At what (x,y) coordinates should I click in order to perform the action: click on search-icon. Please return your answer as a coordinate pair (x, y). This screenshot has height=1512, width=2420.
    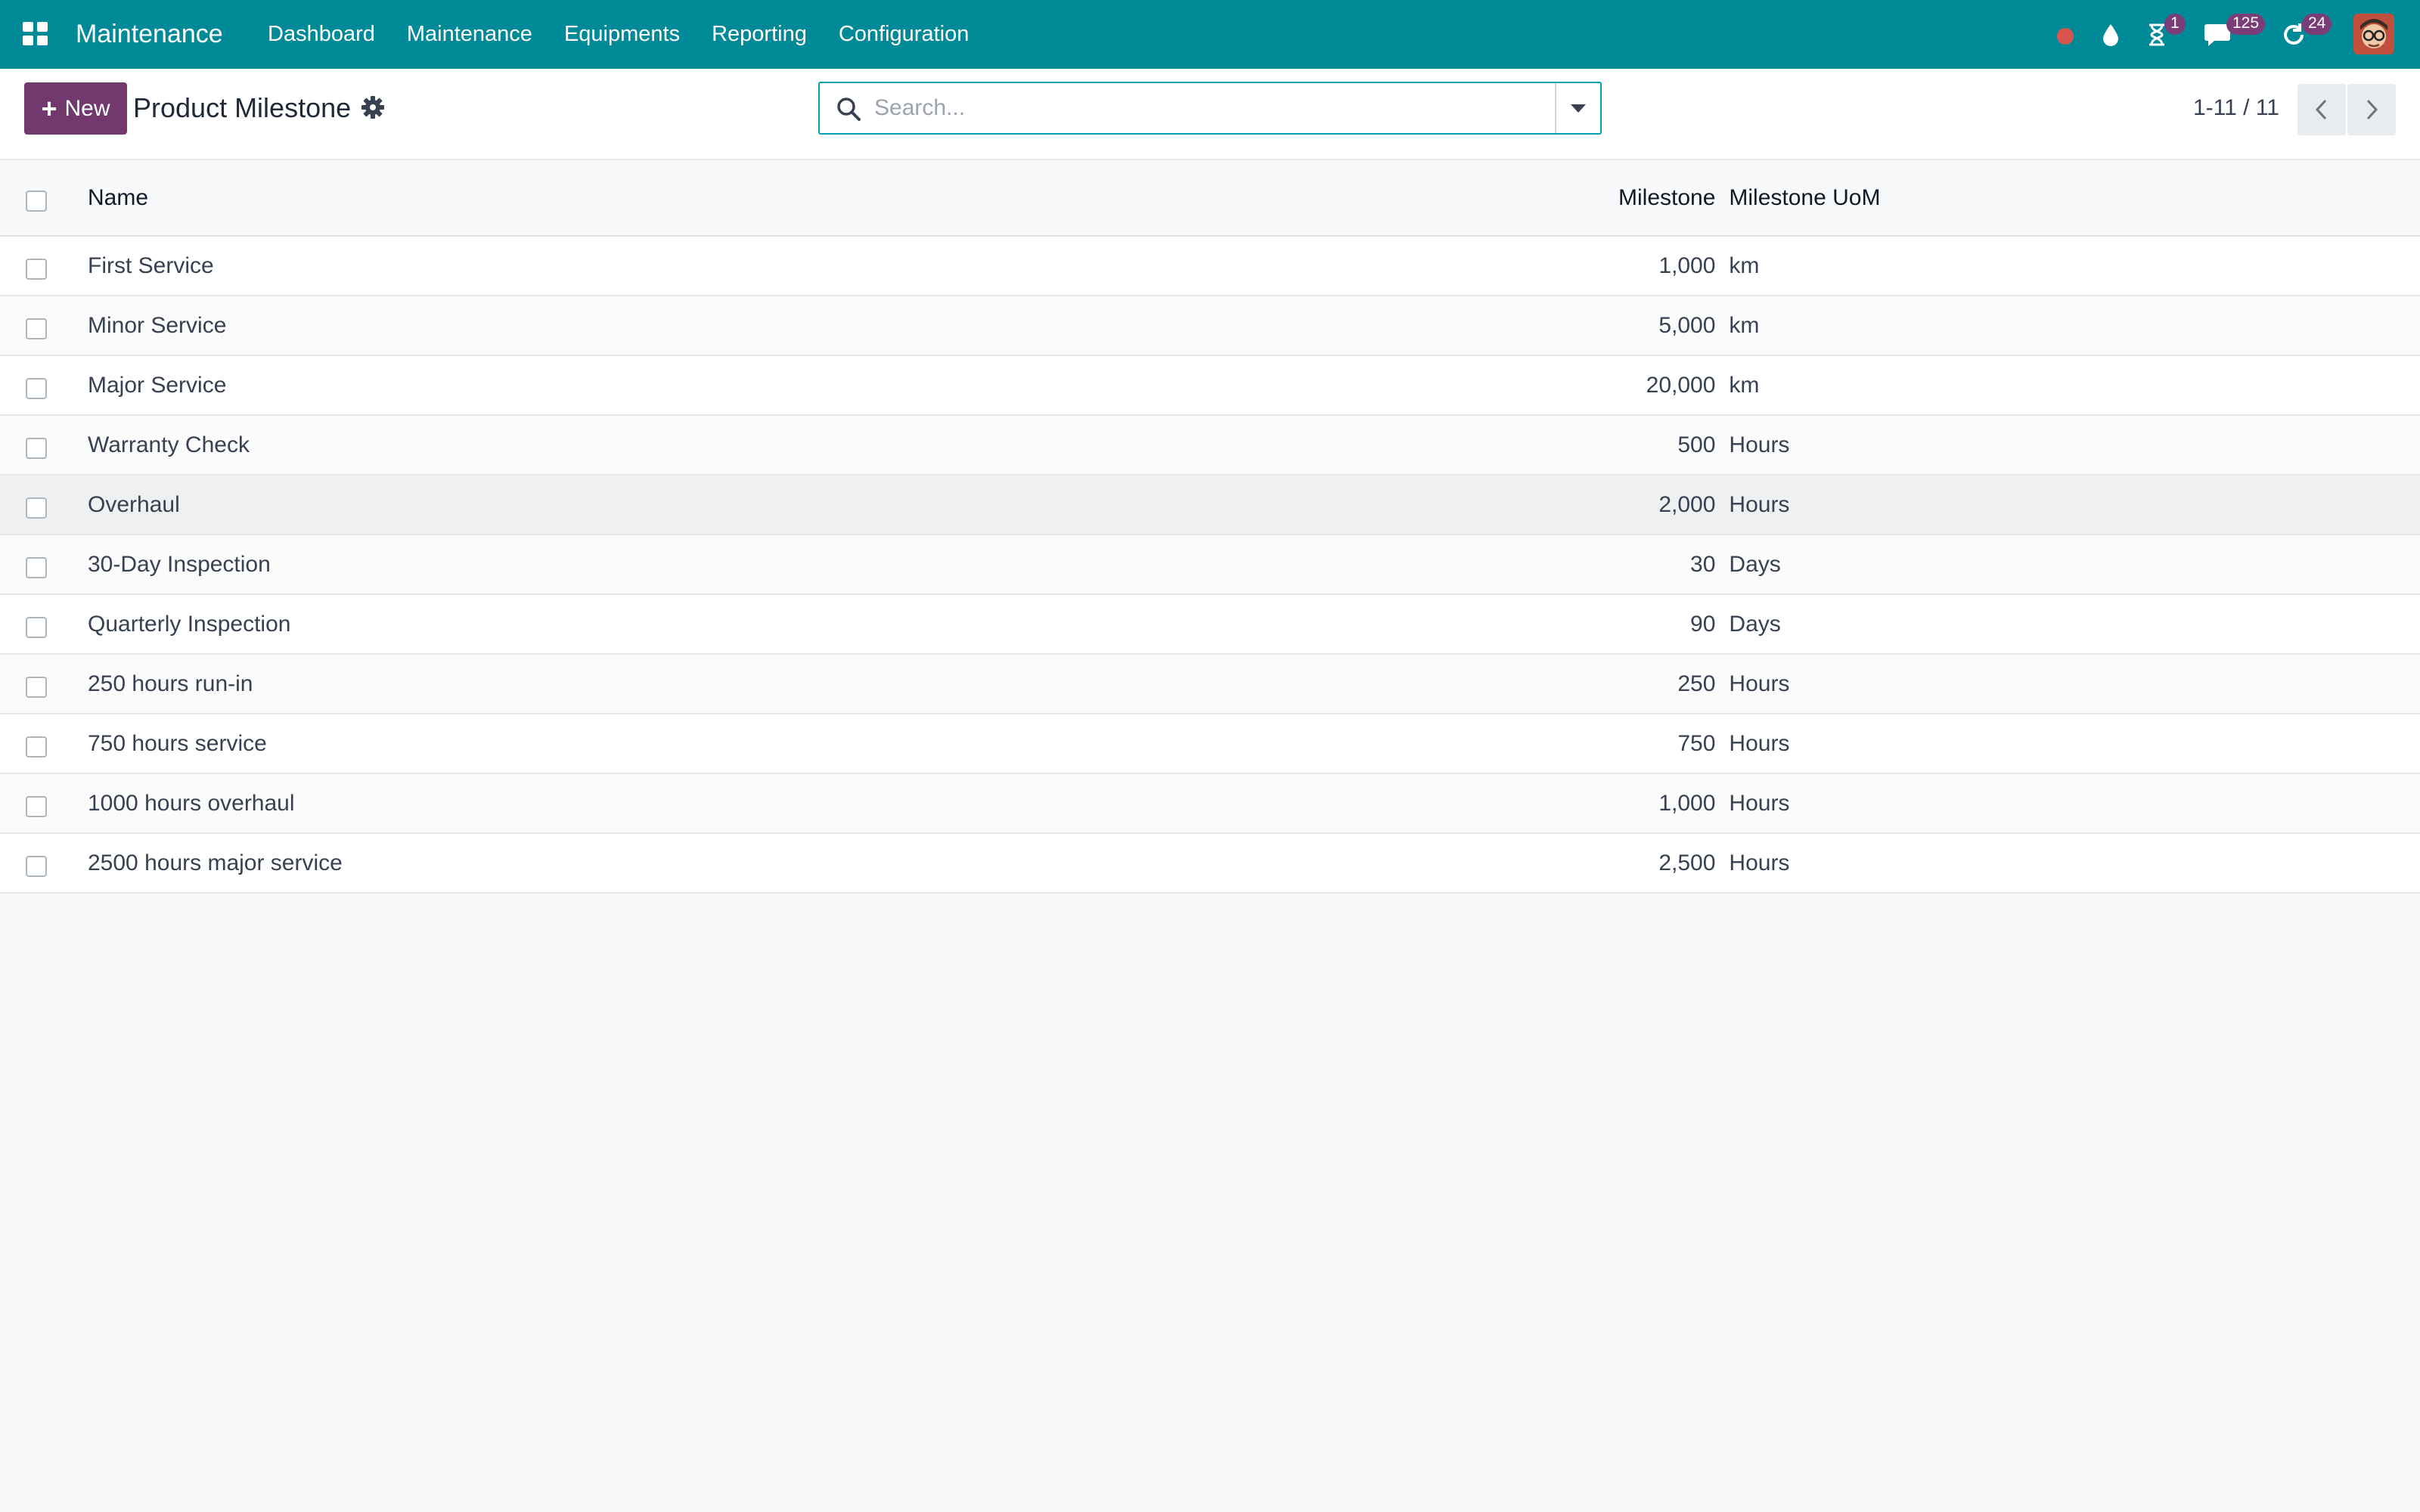
    Looking at the image, I should click on (849, 109).